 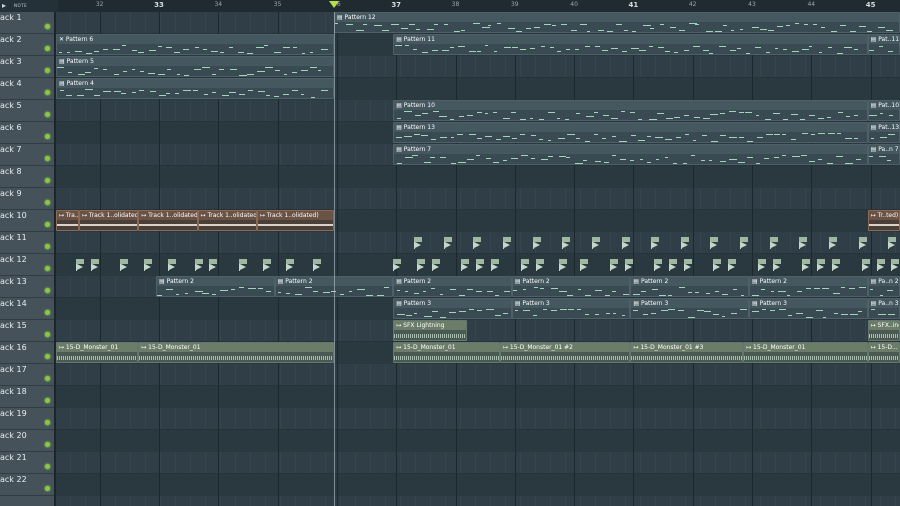 What do you see at coordinates (13, 391) in the screenshot?
I see `track-name: ack 18` at bounding box center [13, 391].